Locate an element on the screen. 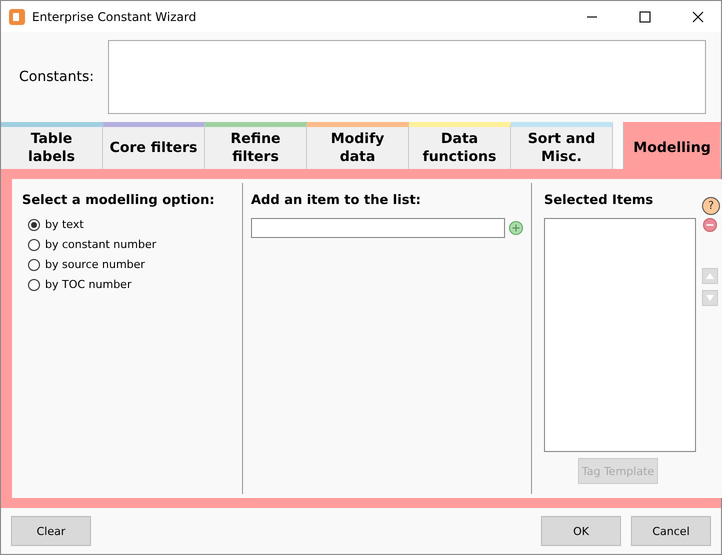 Image resolution: width=722 pixels, height=555 pixels. tab: Data functions is located at coordinates (460, 146).